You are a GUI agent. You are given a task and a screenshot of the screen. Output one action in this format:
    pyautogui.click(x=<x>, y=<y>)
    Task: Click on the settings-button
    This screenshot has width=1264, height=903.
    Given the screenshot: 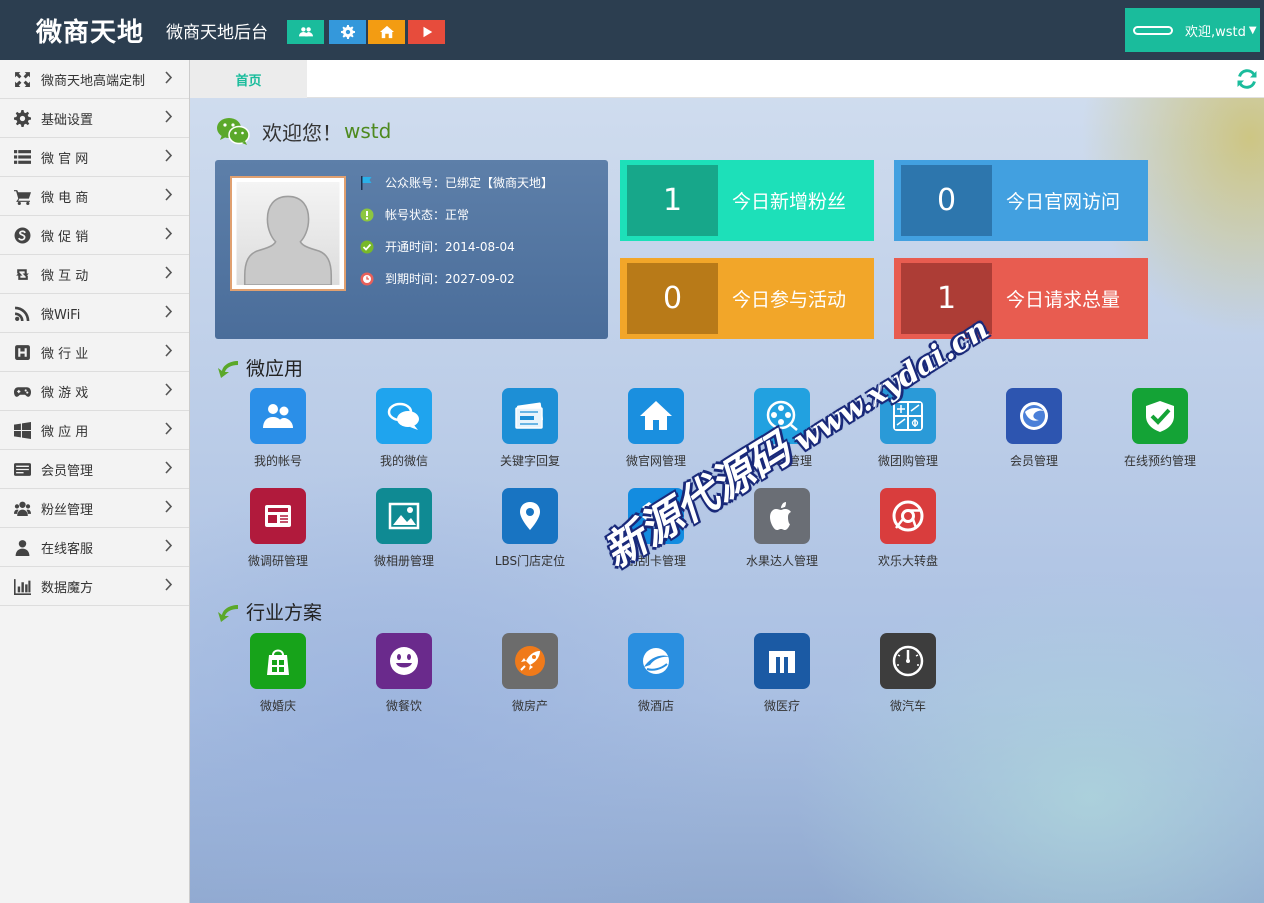 What is the action you would take?
    pyautogui.click(x=347, y=32)
    